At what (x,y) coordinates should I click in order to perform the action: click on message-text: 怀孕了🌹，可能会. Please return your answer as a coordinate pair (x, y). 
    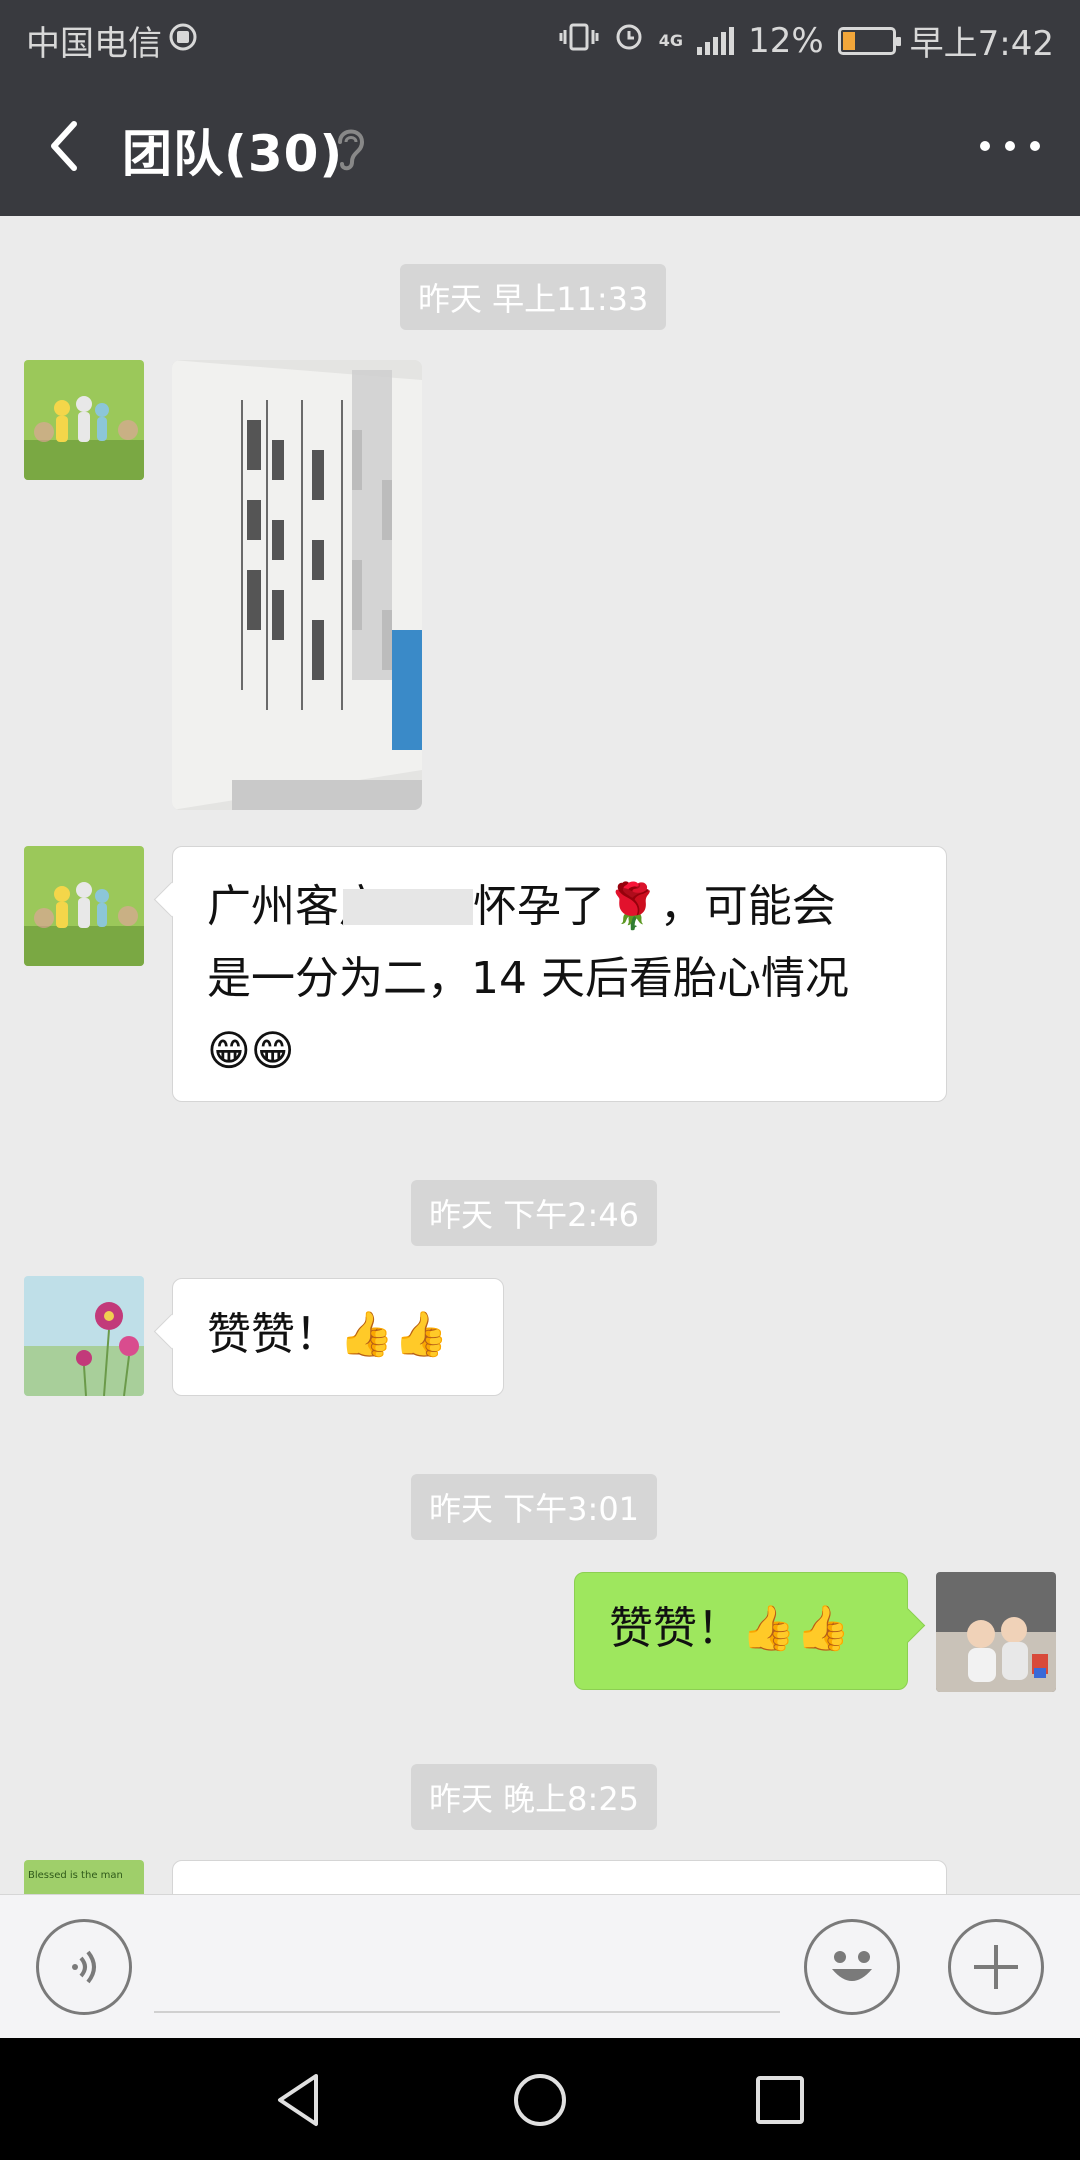
    Looking at the image, I should click on (654, 906).